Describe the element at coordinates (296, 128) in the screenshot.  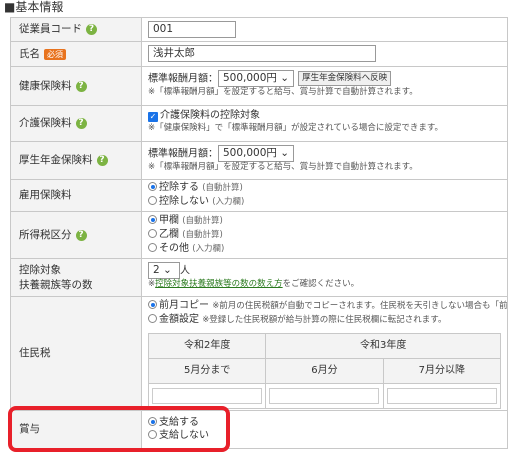
I see `care-note: ※「健康保険料」で「標準報酬月額」が設定されている場合に設定できます。` at that location.